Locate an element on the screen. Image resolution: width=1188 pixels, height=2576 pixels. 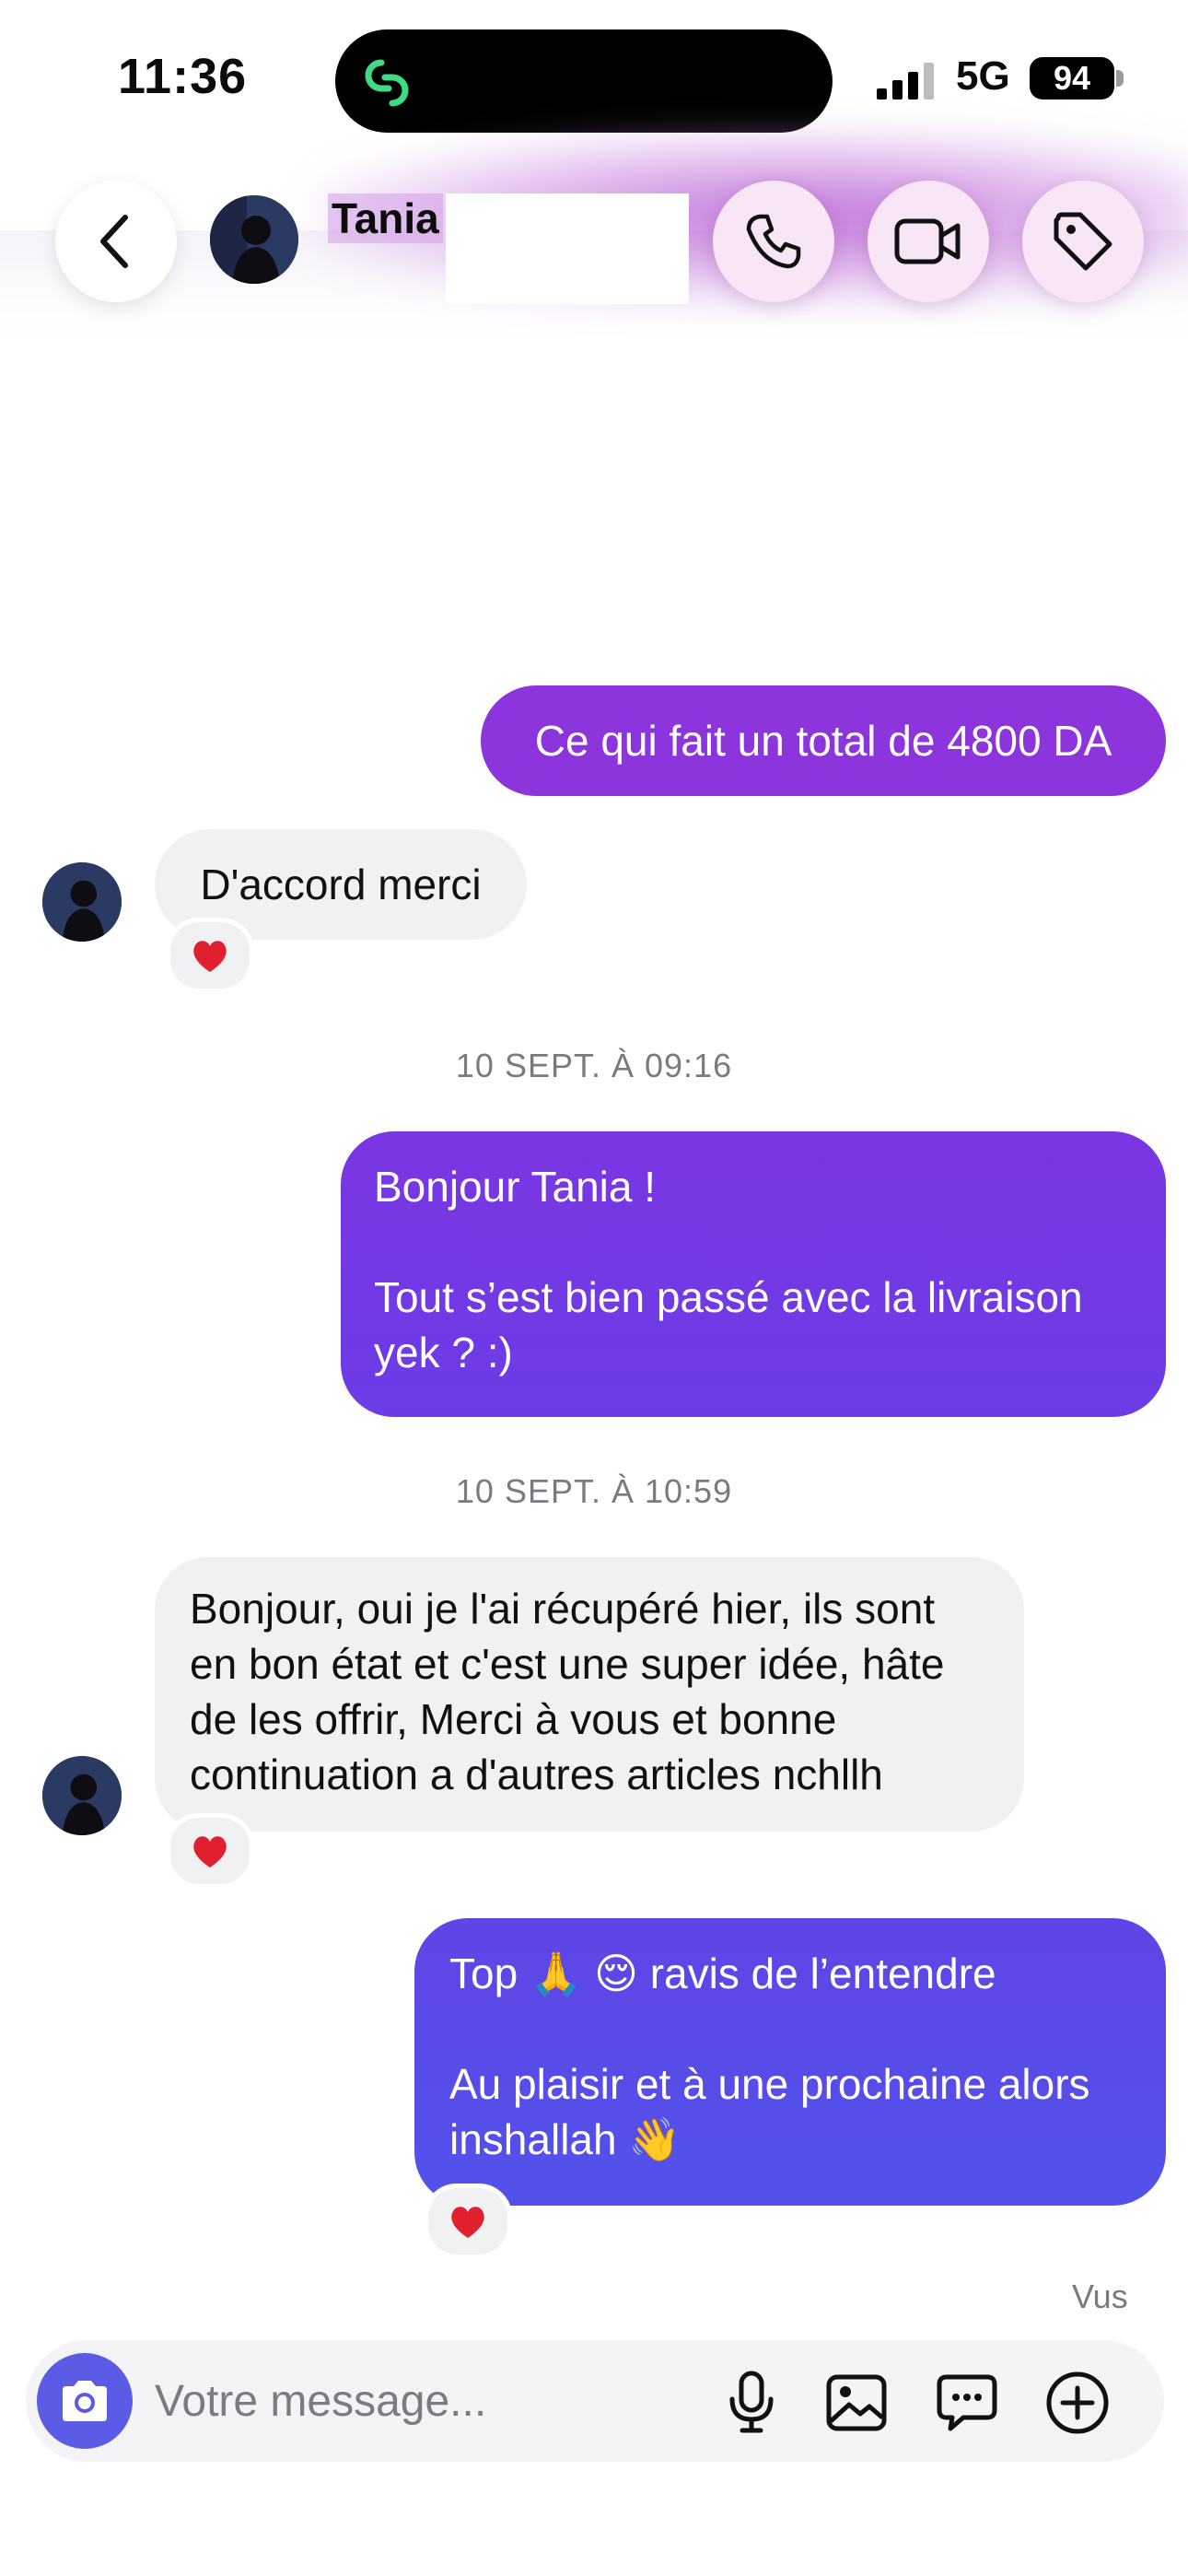
status-time: 11:36 is located at coordinates (183, 76).